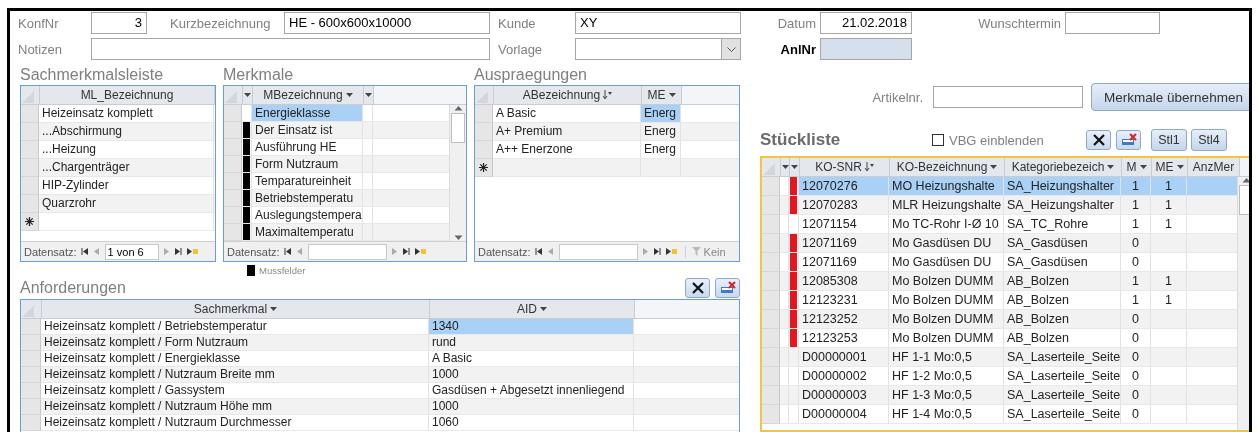  What do you see at coordinates (946, 205) in the screenshot?
I see `table-cell: MLR Heizungshalte` at bounding box center [946, 205].